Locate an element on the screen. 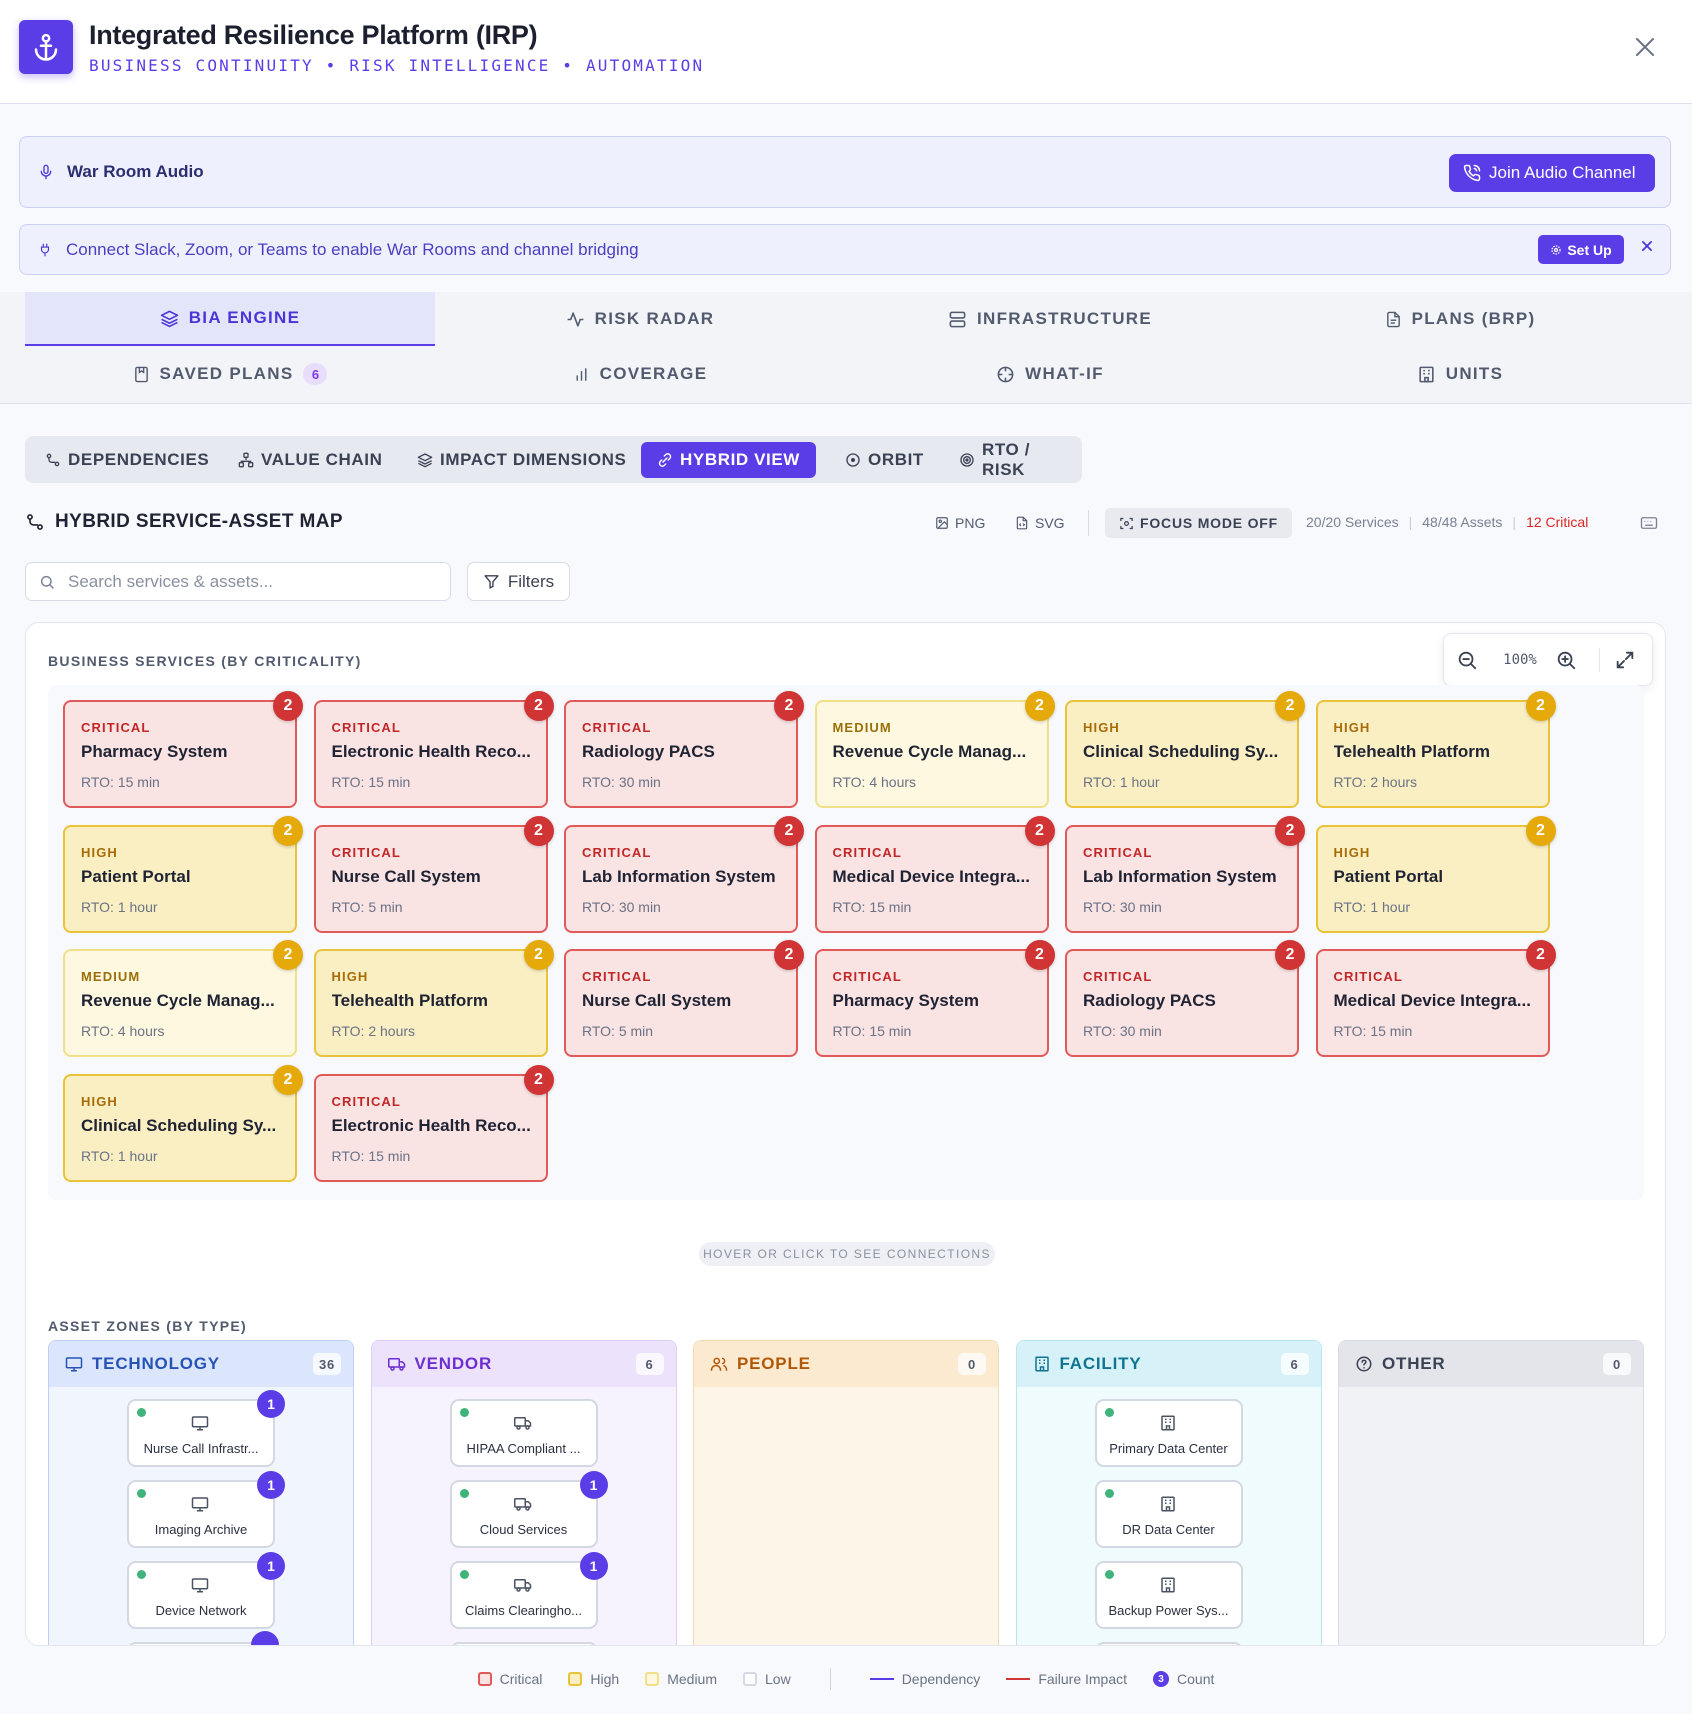  asset-node: DR Data Center is located at coordinates (1168, 1514).